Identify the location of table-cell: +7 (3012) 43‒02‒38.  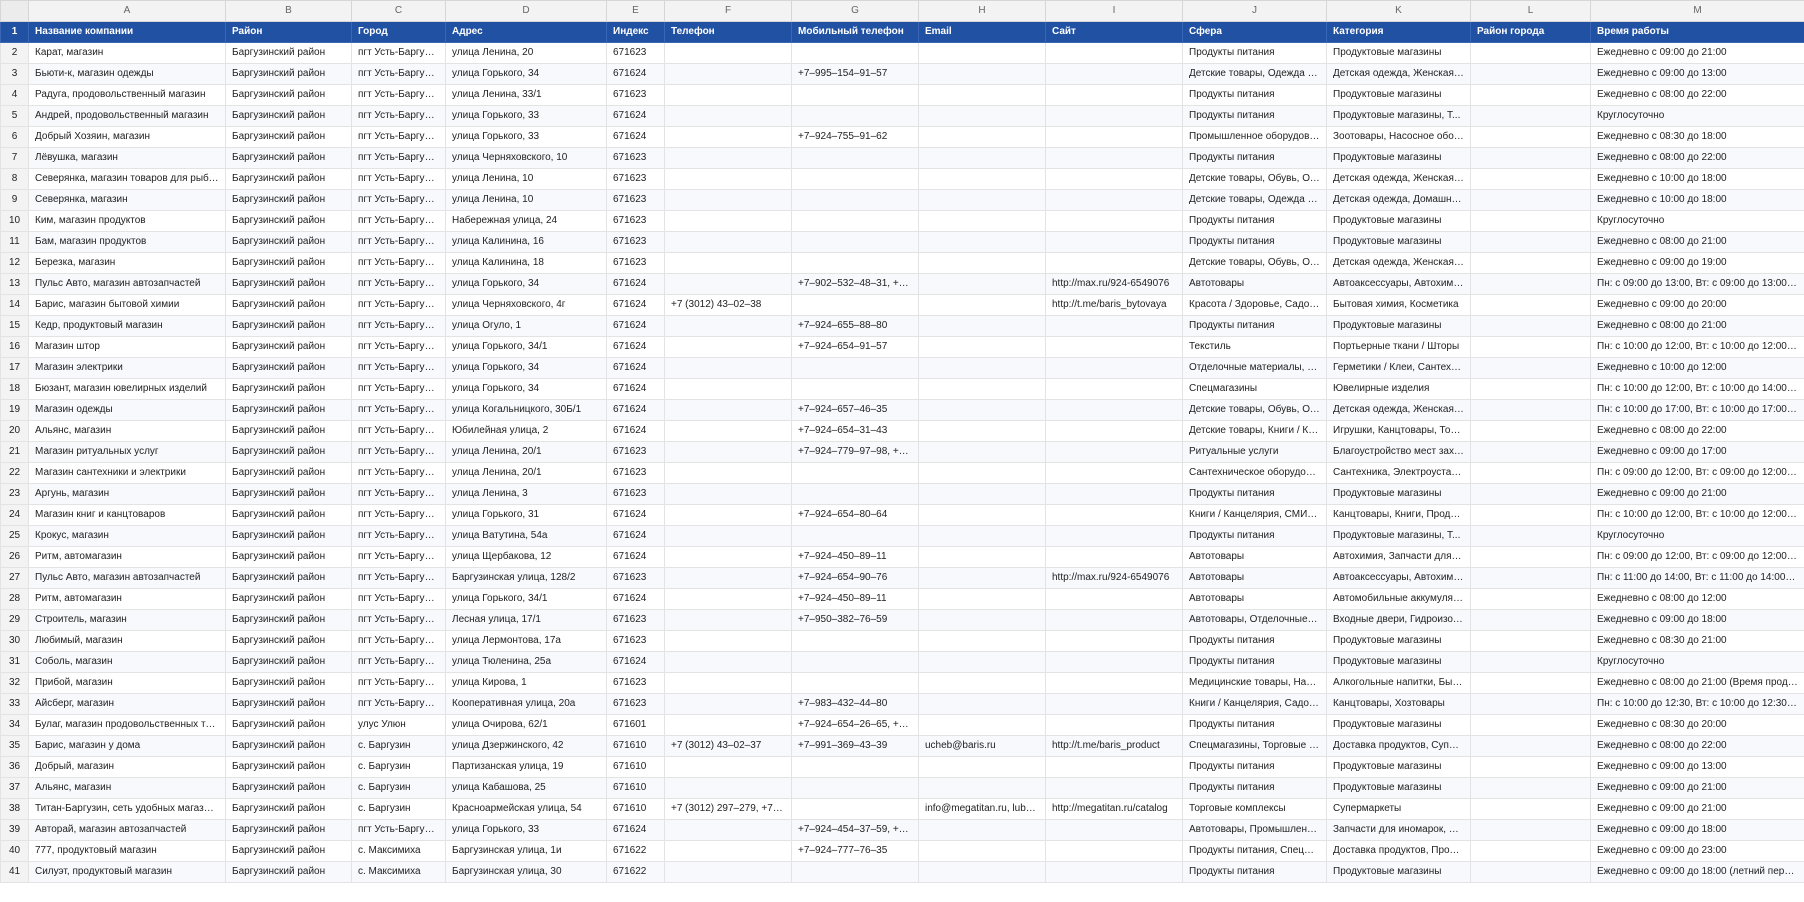
(728, 305).